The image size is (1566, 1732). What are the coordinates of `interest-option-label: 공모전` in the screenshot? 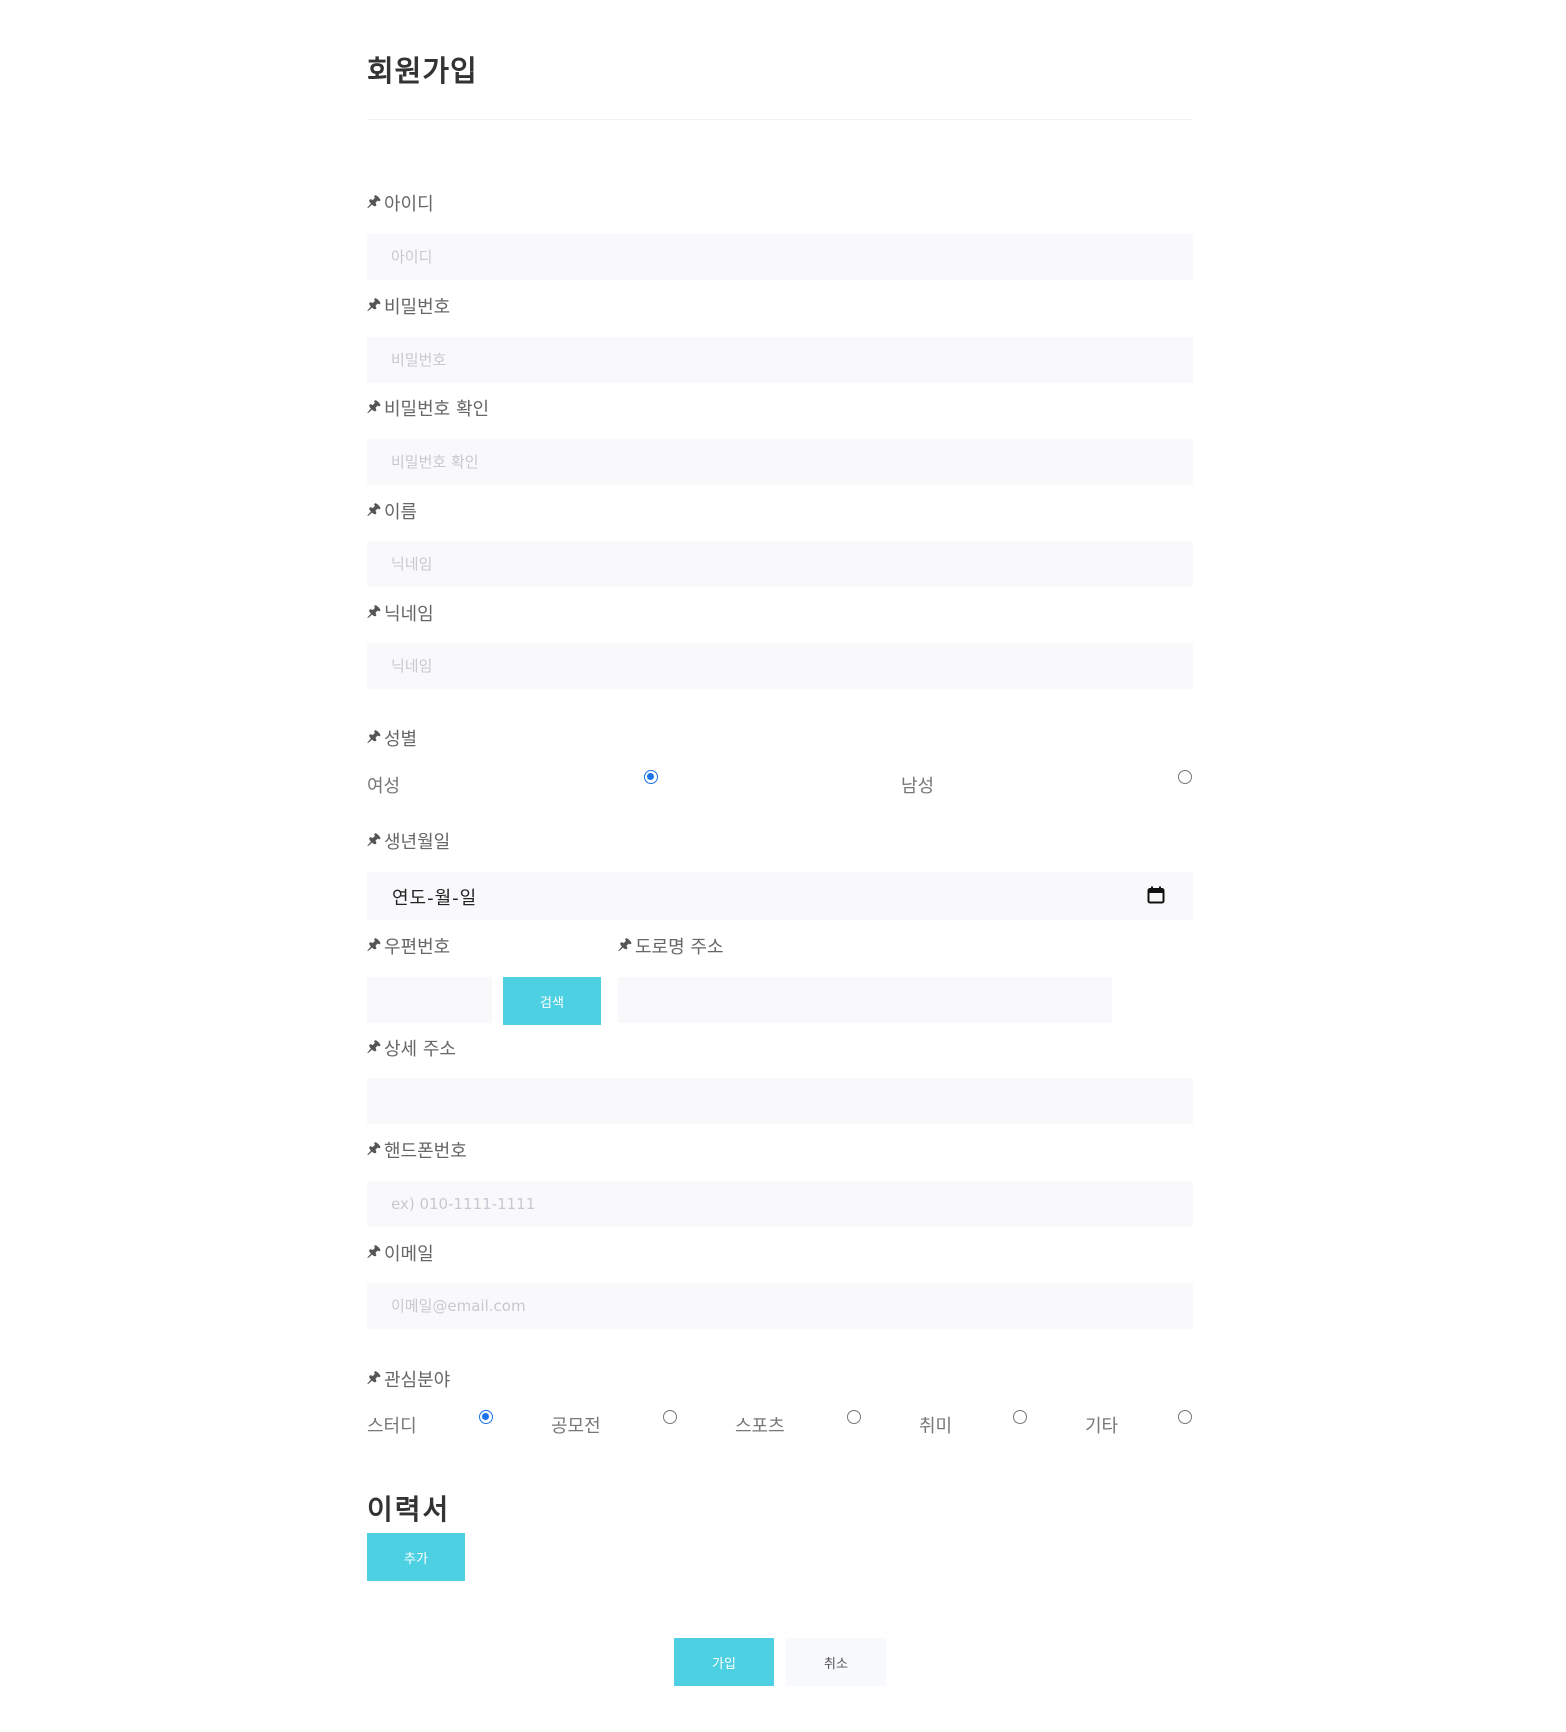 It's located at (576, 1426).